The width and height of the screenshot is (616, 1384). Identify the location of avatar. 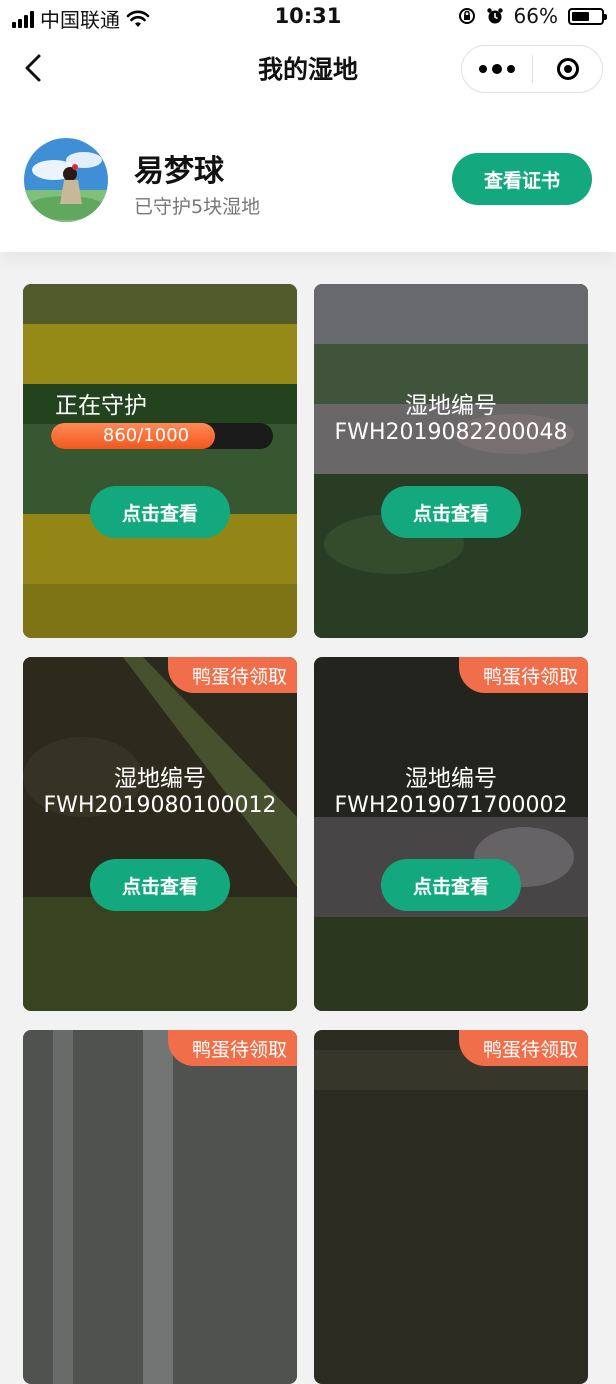
(66, 180).